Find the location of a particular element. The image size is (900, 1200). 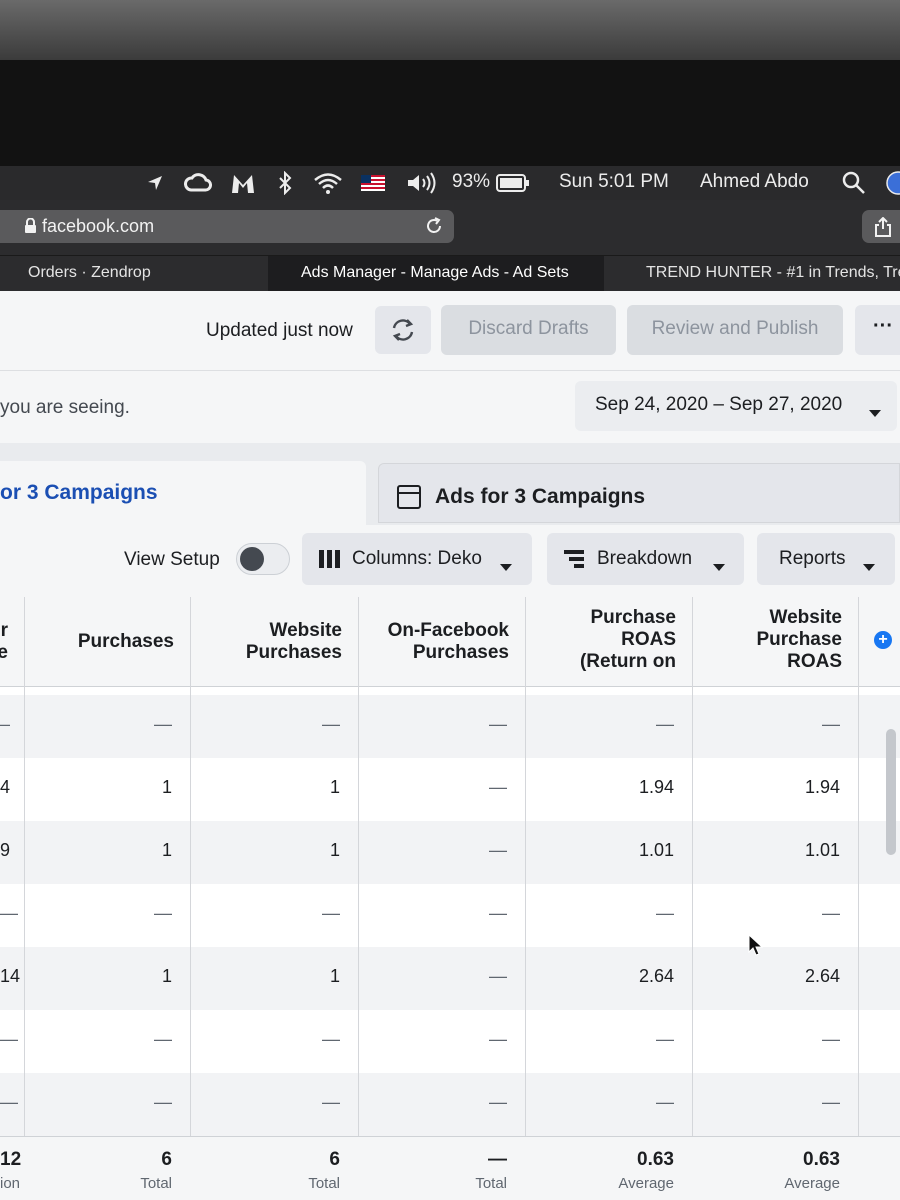

malwarebytes-icon is located at coordinates (243, 183).